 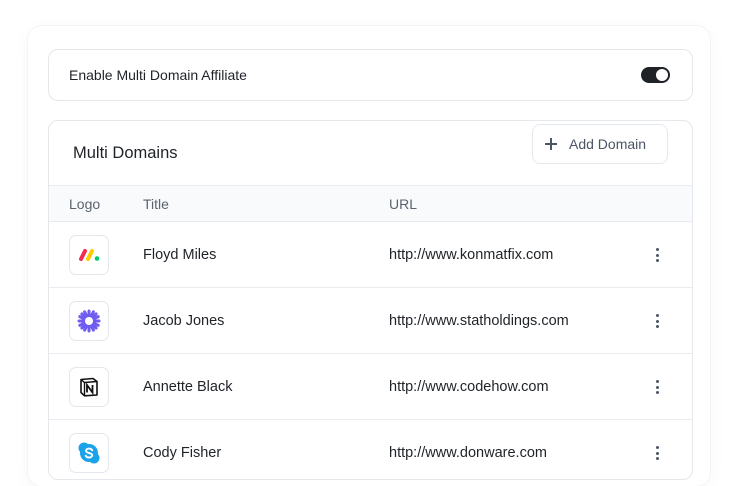 I want to click on table-header: Logo Title URL, so click(x=370, y=203).